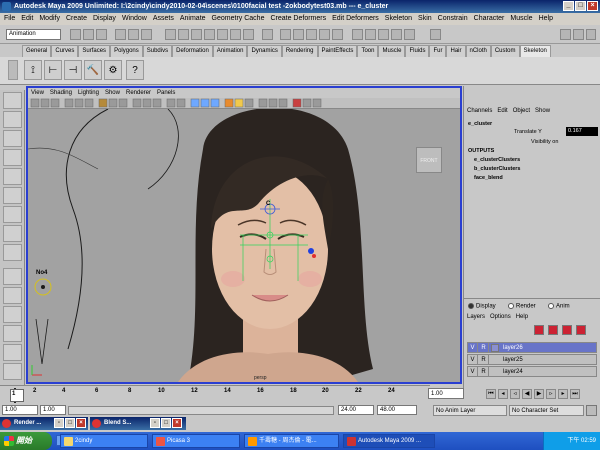  I want to click on shelf-tab-custom: Custom, so click(505, 51).